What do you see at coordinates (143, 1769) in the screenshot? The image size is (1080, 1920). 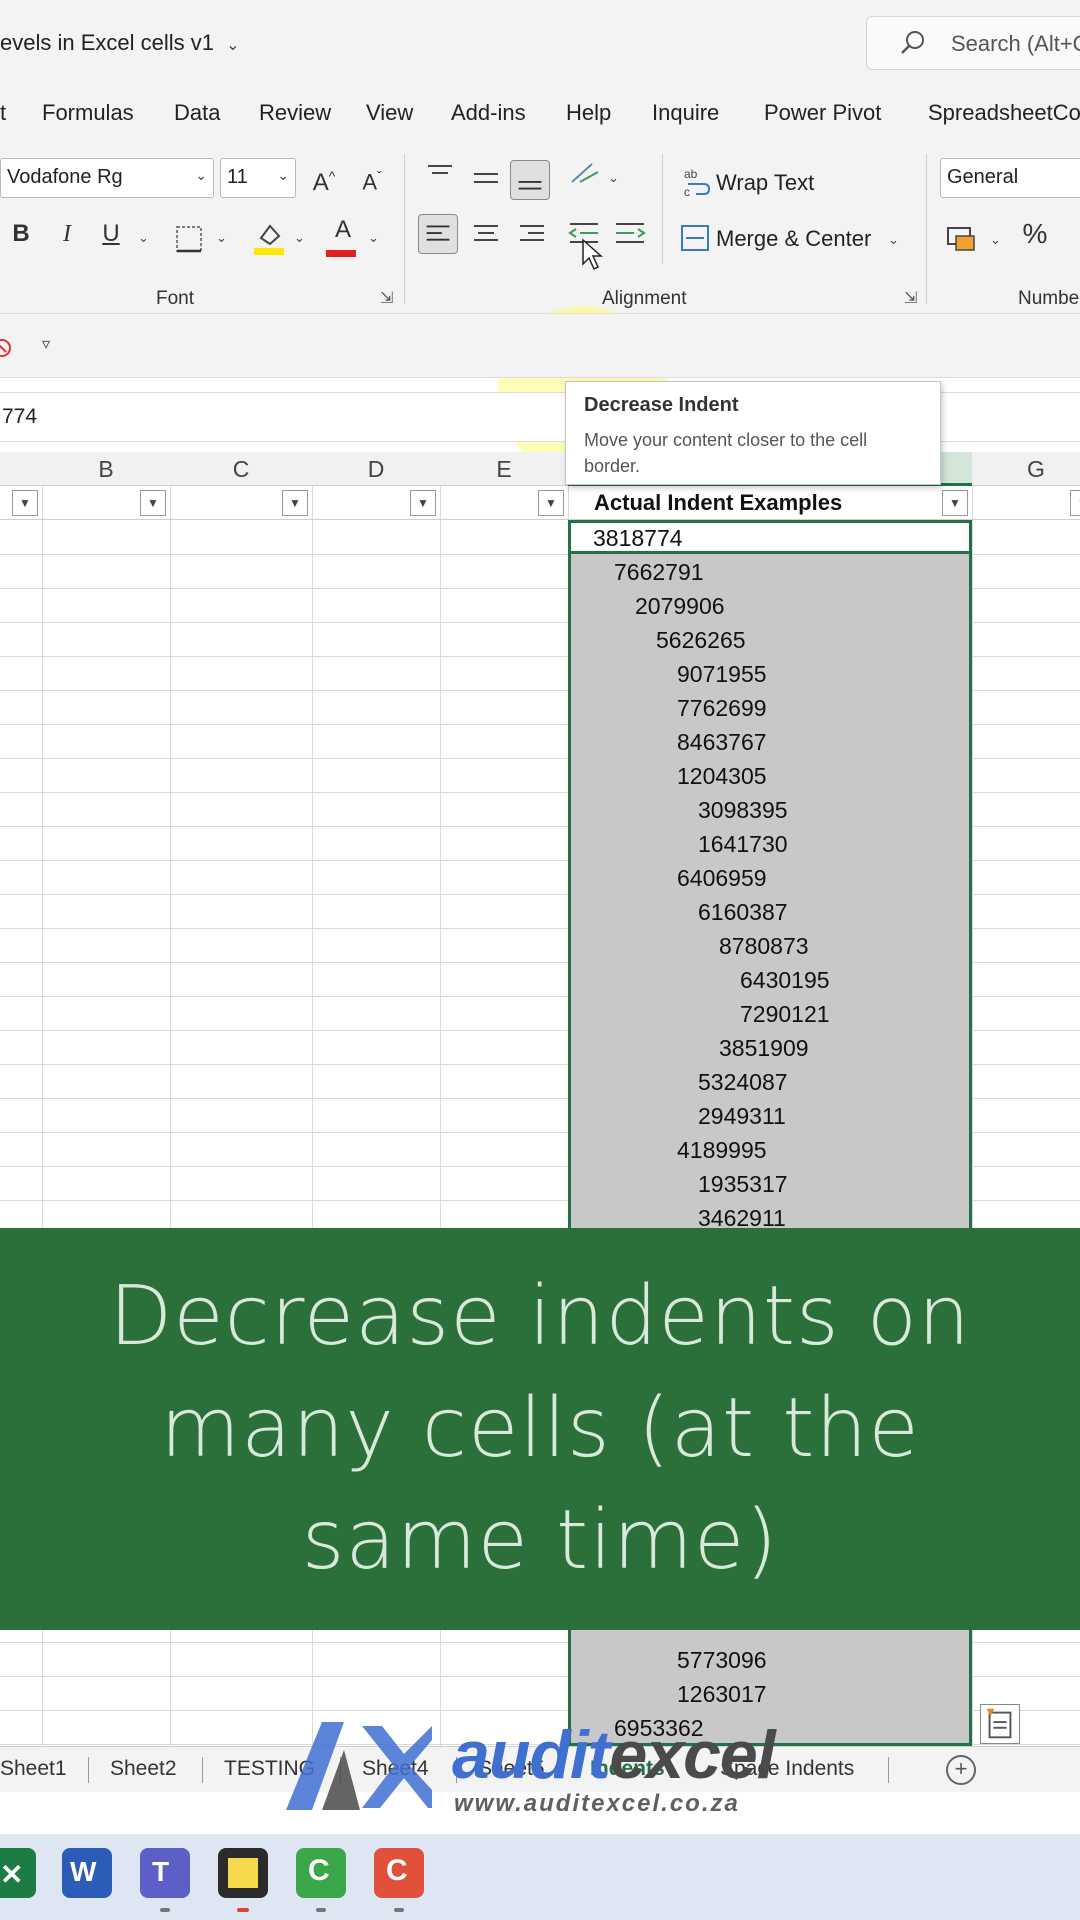 I see `sheet-tab-sheet2: Sheet2` at bounding box center [143, 1769].